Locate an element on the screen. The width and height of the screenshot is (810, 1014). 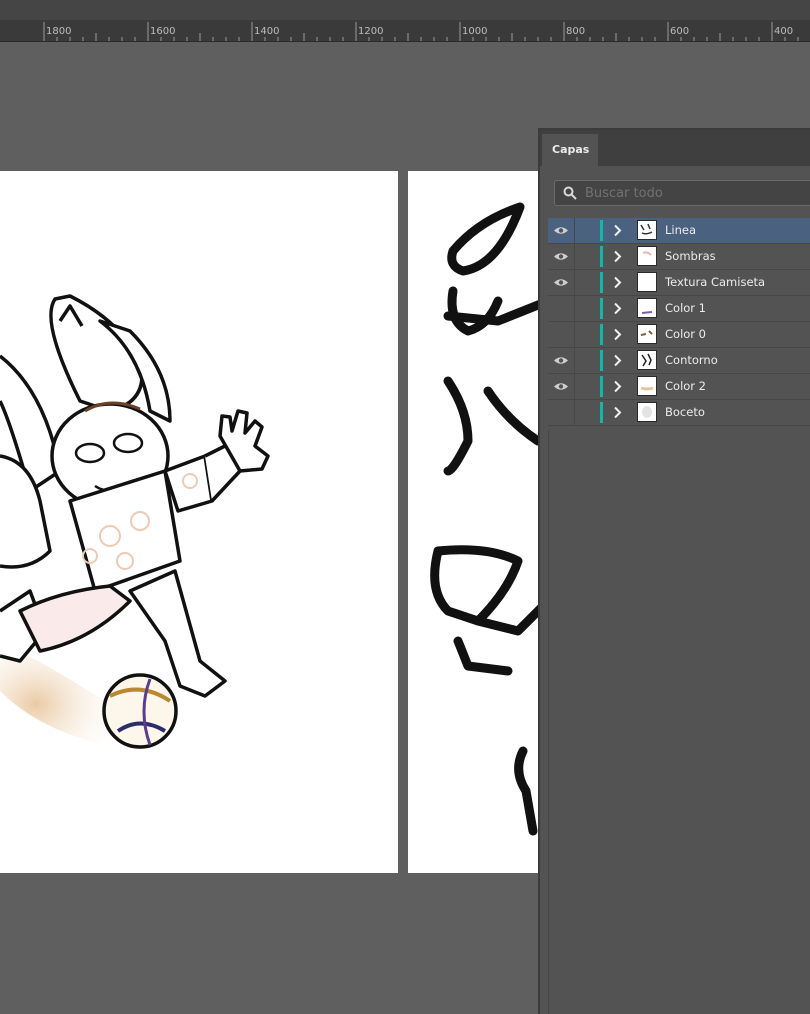
layer-row-sombras: Sombras is located at coordinates (679, 257).